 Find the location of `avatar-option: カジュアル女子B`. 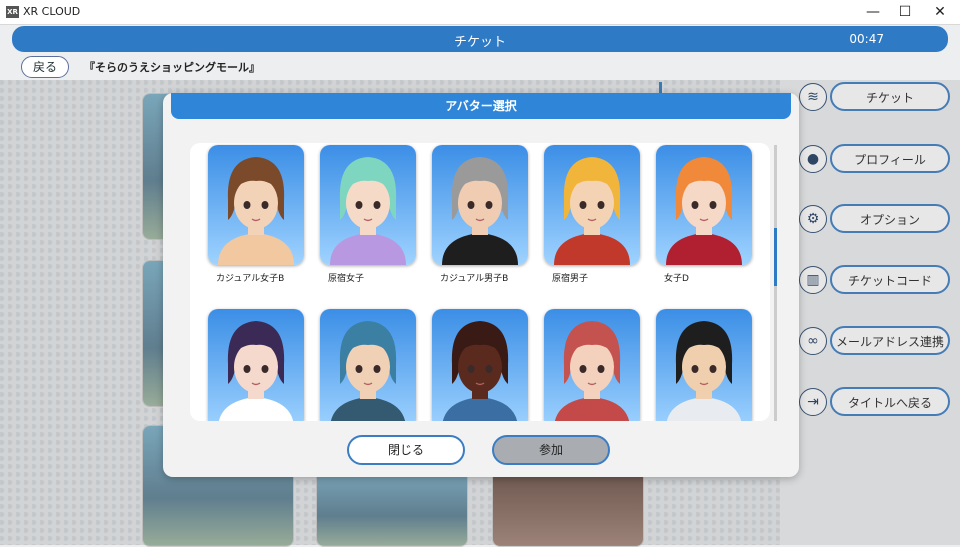

avatar-option: カジュアル女子B is located at coordinates (256, 214).